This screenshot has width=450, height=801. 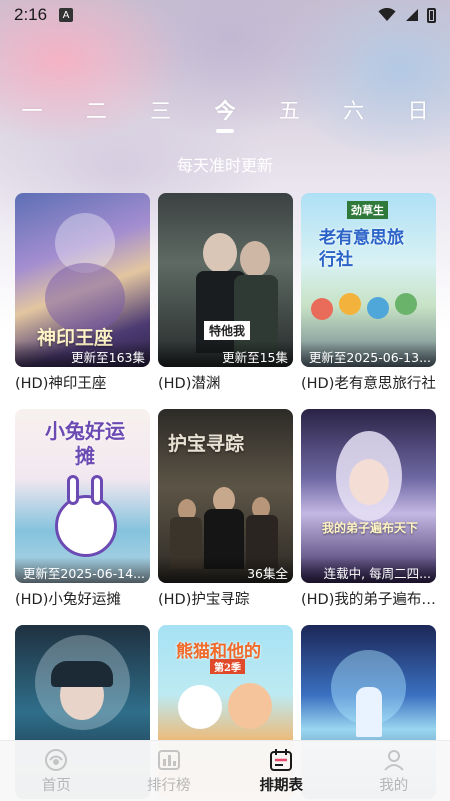 What do you see at coordinates (224, 165) in the screenshot?
I see `schedule-subtitle: 每天准时更新` at bounding box center [224, 165].